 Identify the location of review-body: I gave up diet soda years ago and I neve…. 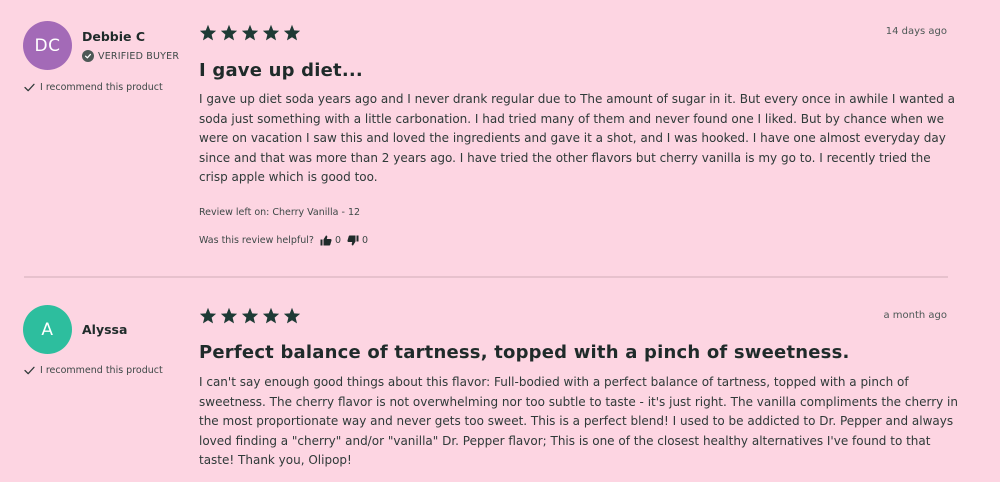
(577, 138).